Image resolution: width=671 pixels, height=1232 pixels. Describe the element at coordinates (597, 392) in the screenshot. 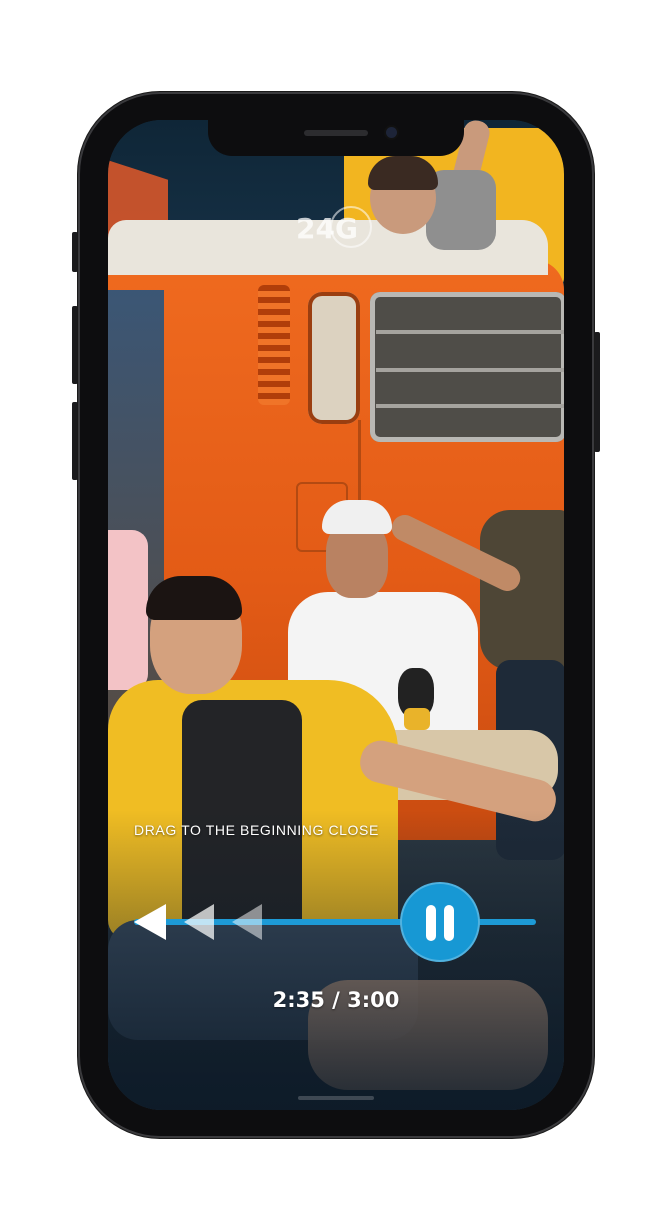

I see `power-button` at that location.